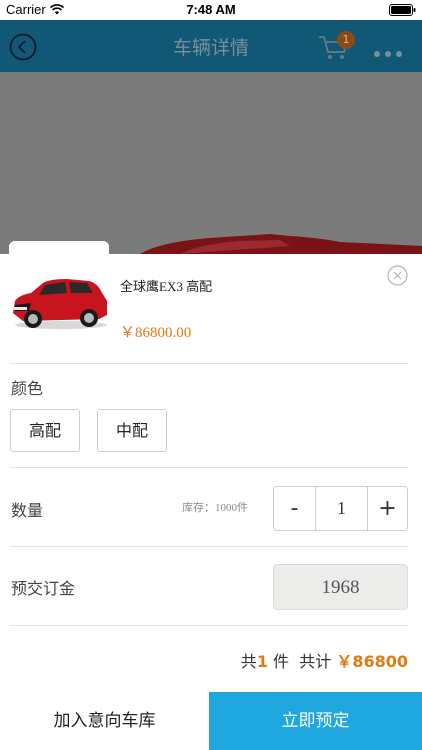 The width and height of the screenshot is (422, 750). I want to click on status-bar: Carrier 7:48 AM, so click(211, 10).